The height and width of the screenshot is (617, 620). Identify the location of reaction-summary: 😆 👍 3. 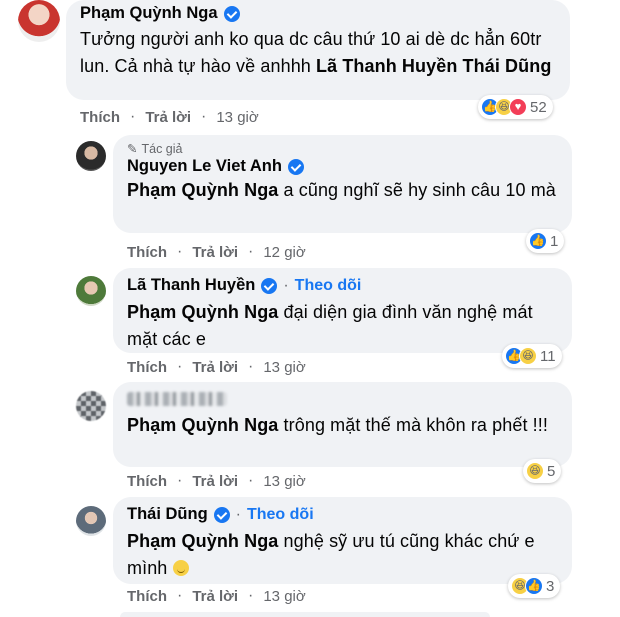
(534, 586).